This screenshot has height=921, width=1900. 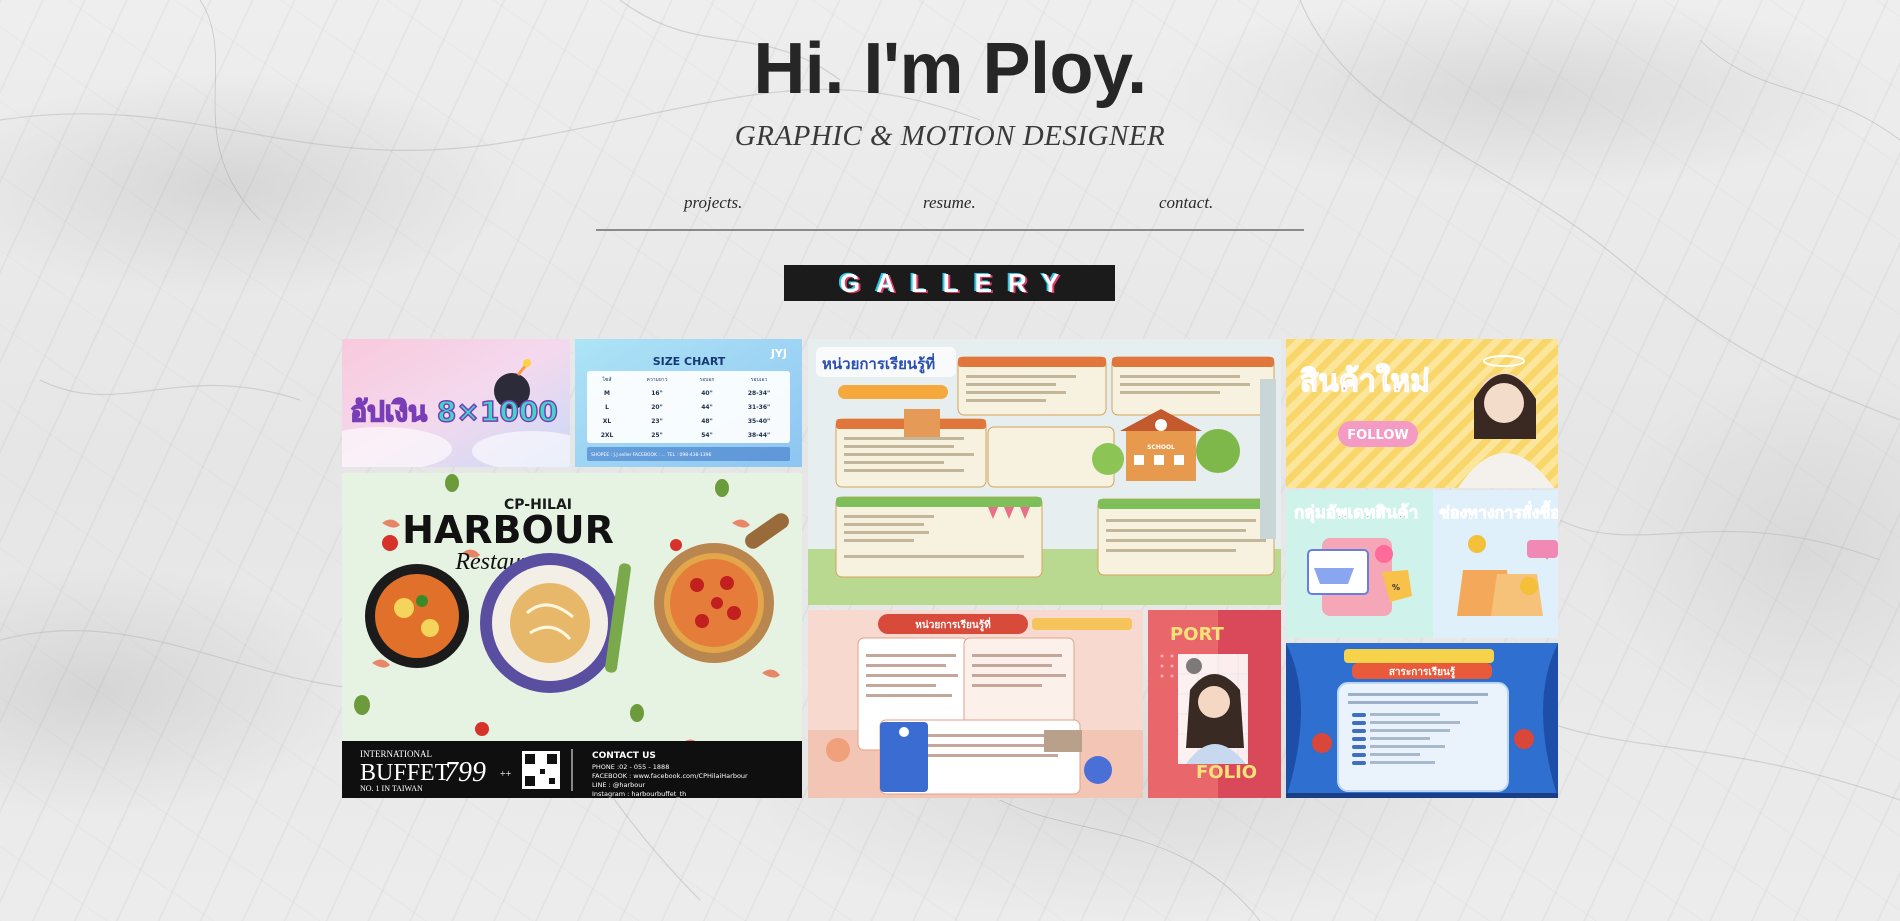 What do you see at coordinates (607, 435) in the screenshot?
I see `svg-text: 2XL` at bounding box center [607, 435].